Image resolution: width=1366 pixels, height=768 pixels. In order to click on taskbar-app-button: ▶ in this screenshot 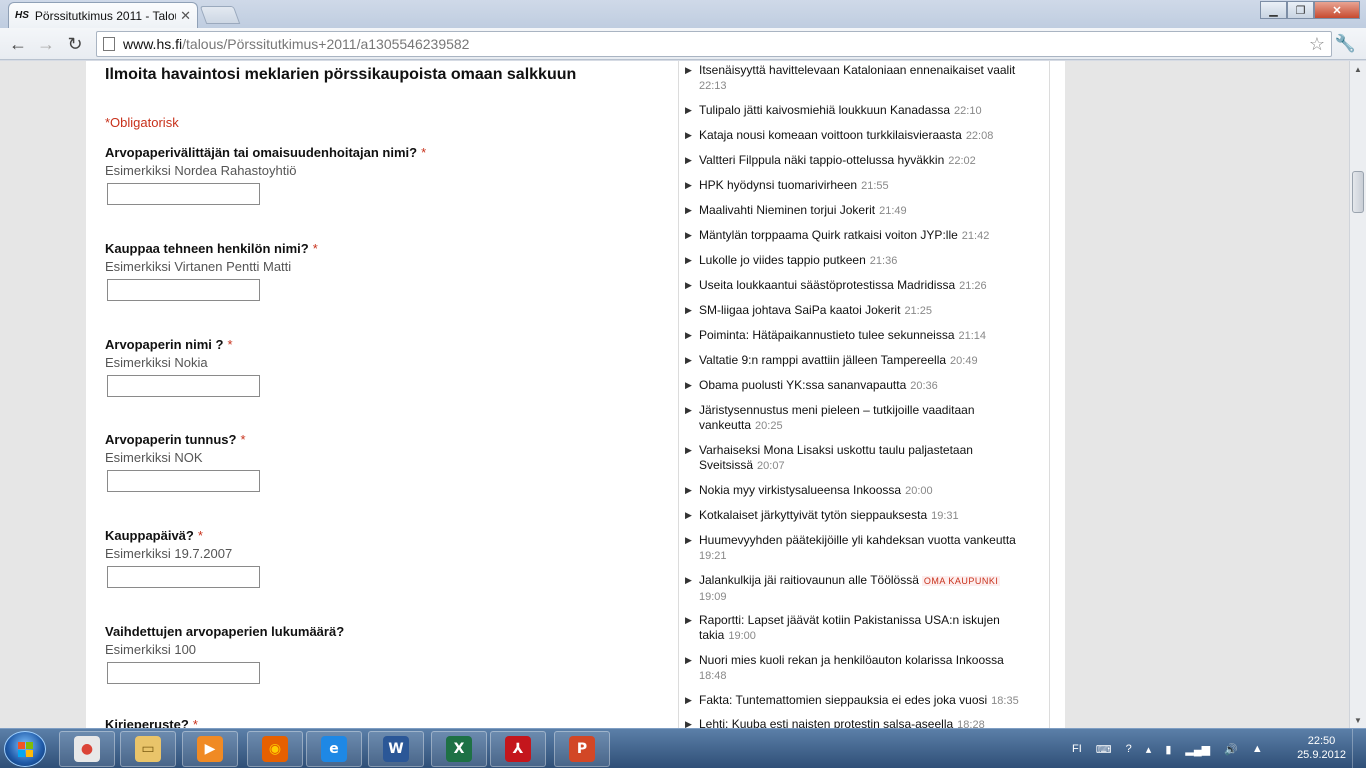, I will do `click(210, 749)`.